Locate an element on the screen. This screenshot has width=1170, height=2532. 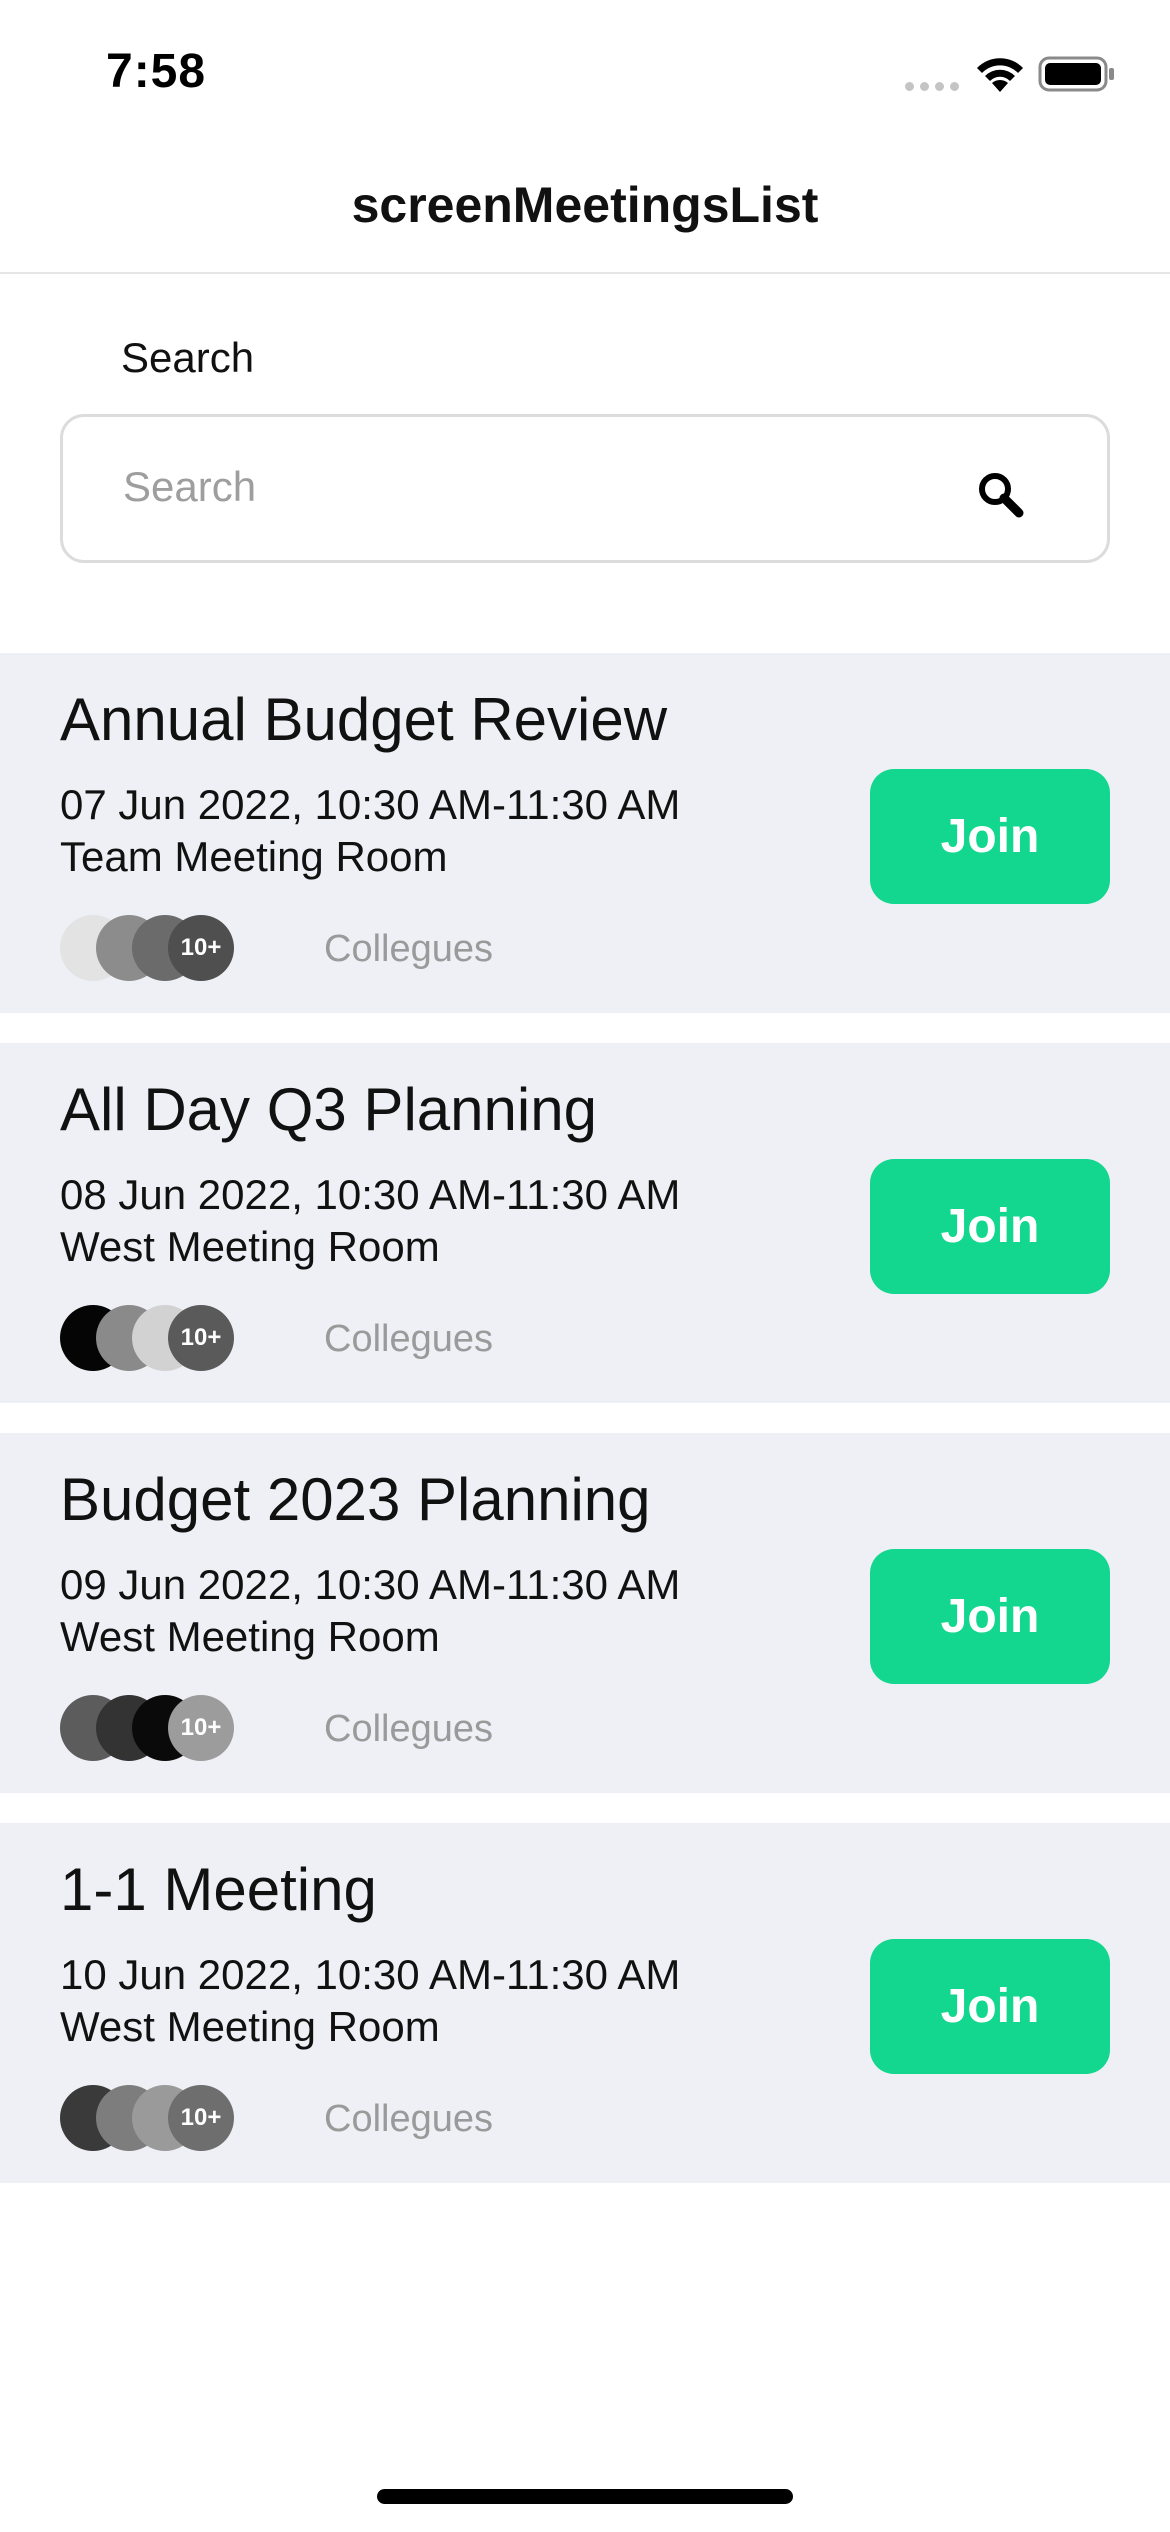
meeting-title: Budget 2023 Planning is located at coordinates (355, 1499).